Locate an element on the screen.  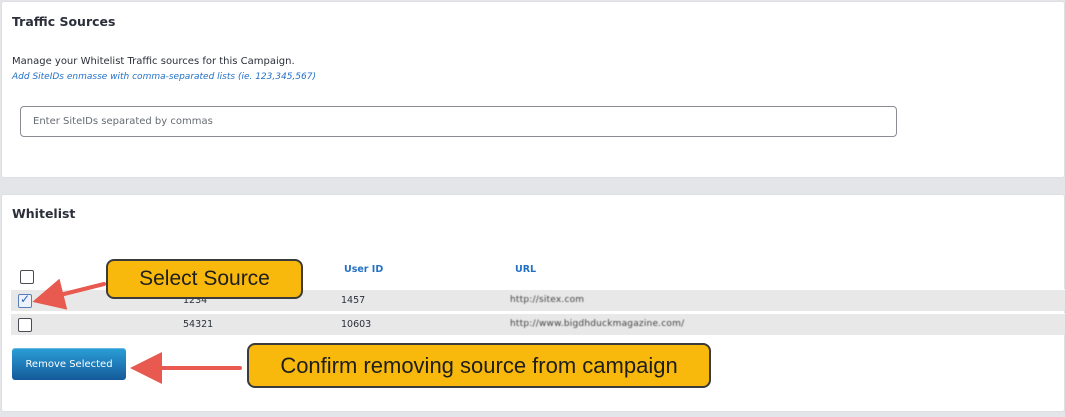
arrow-icon is located at coordinates (69, 294).